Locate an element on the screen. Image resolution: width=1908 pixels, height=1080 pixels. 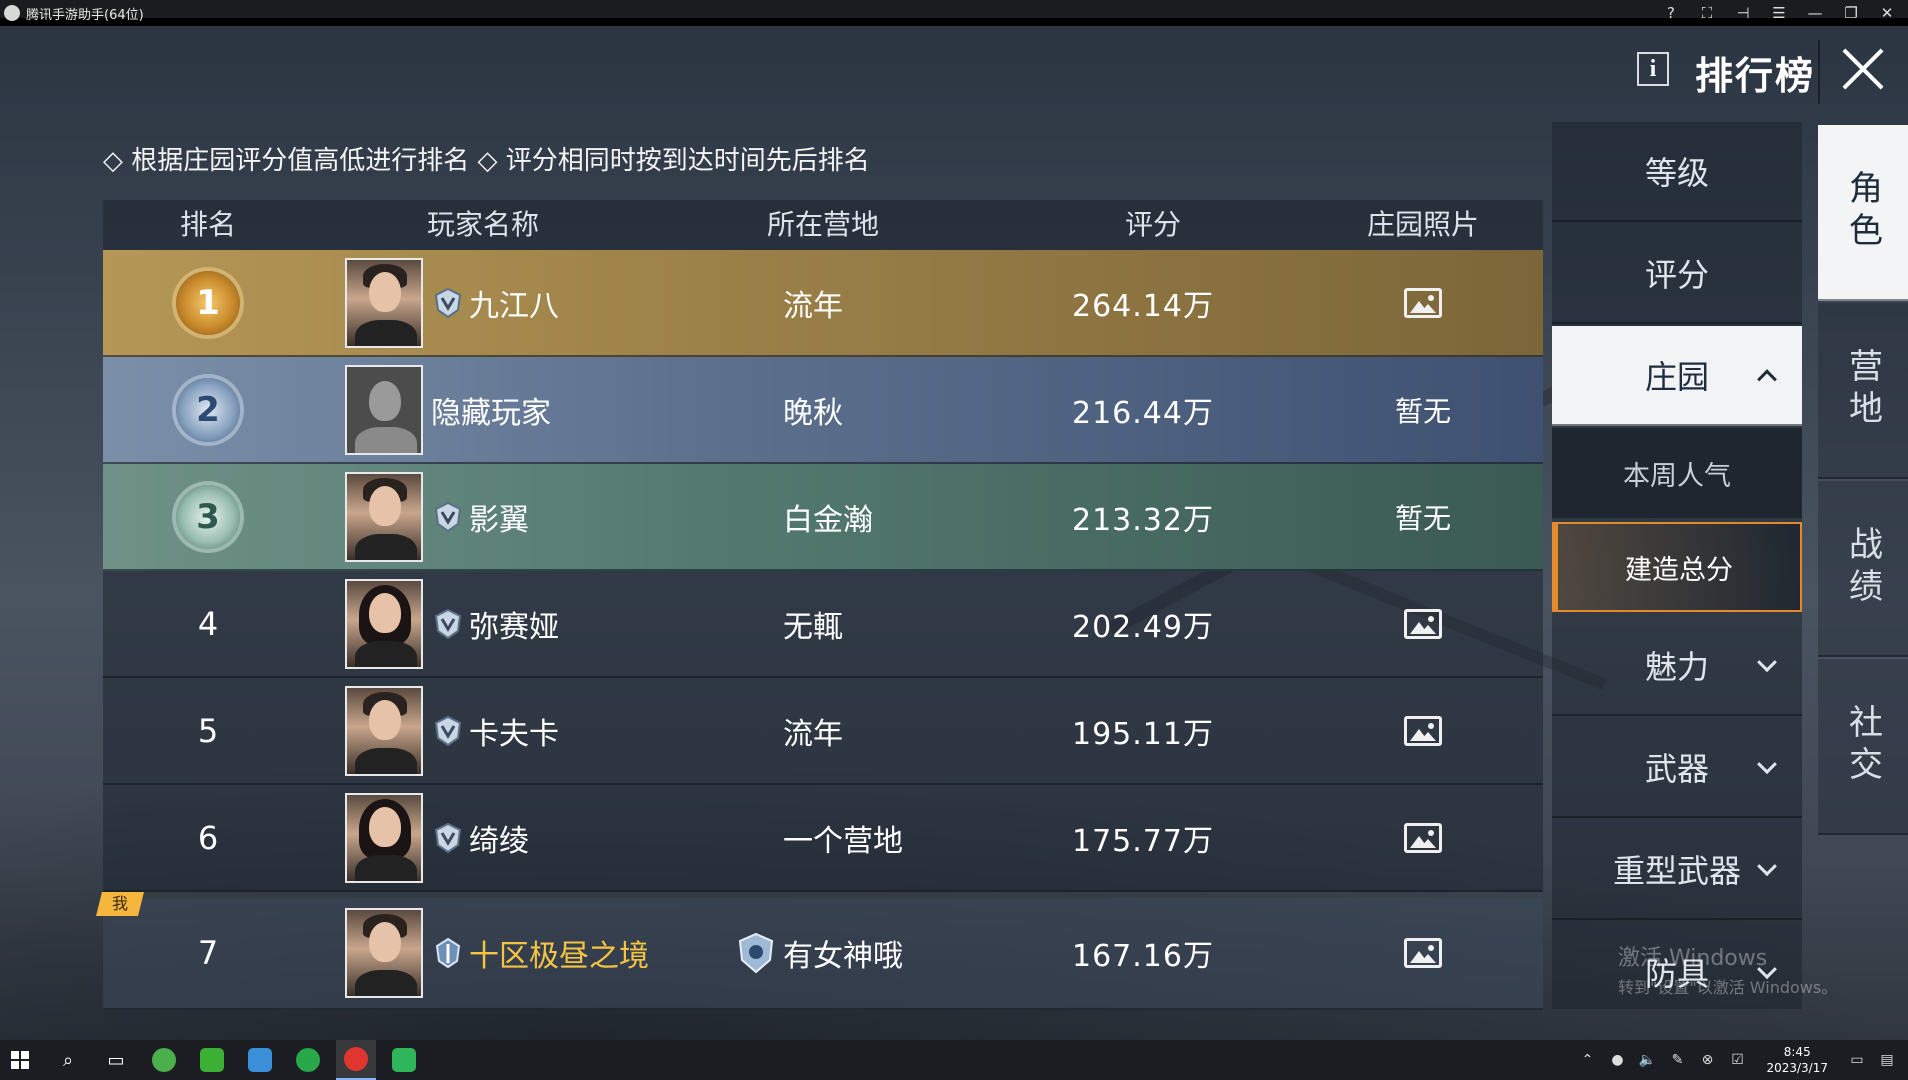
score-cell: 195.11万 is located at coordinates (1143, 730).